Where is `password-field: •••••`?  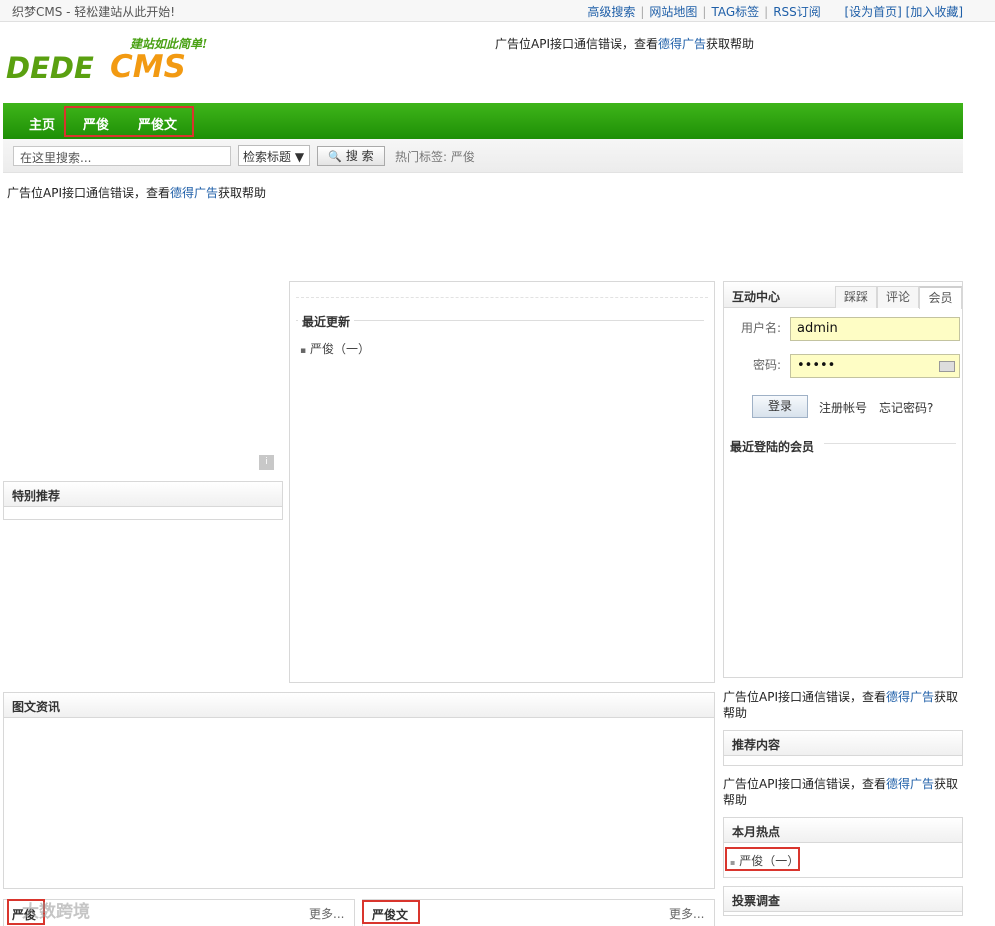 password-field: ••••• is located at coordinates (875, 366).